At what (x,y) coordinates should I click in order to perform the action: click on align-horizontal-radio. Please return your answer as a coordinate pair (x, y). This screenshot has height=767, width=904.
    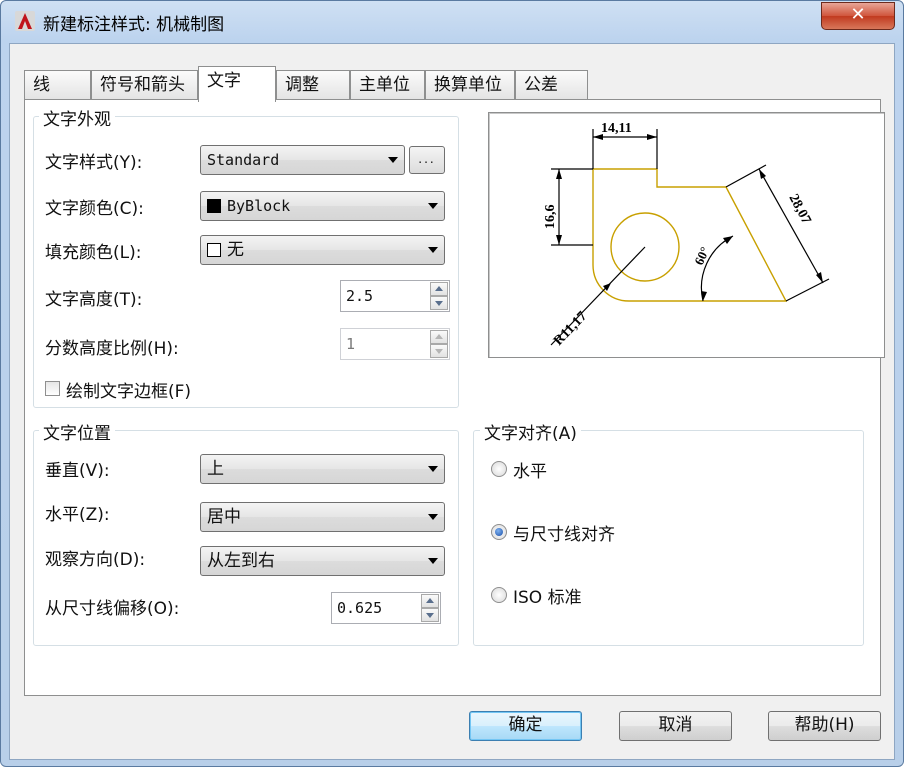
    Looking at the image, I should click on (499, 469).